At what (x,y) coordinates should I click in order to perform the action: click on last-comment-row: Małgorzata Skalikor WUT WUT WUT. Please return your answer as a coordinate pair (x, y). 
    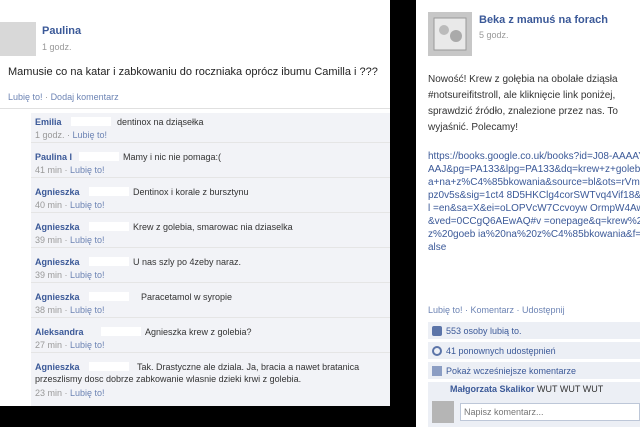
    Looking at the image, I should click on (534, 389).